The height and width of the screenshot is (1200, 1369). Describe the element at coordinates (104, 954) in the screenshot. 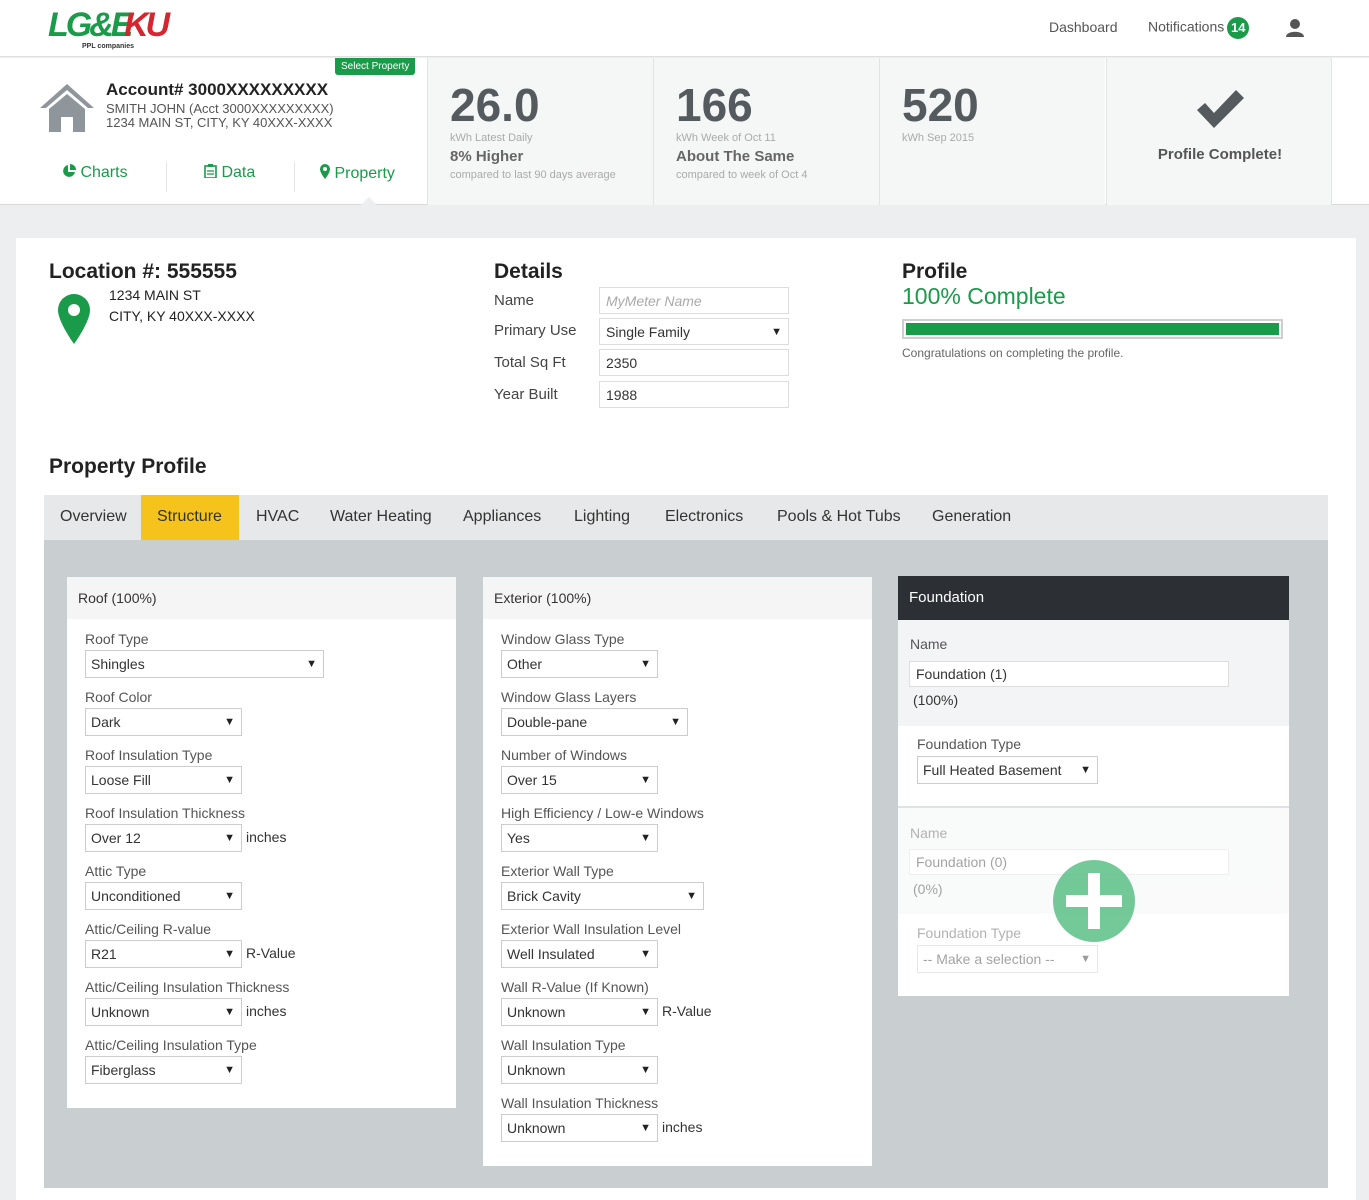

I see `attic-r-value-value: R21` at that location.